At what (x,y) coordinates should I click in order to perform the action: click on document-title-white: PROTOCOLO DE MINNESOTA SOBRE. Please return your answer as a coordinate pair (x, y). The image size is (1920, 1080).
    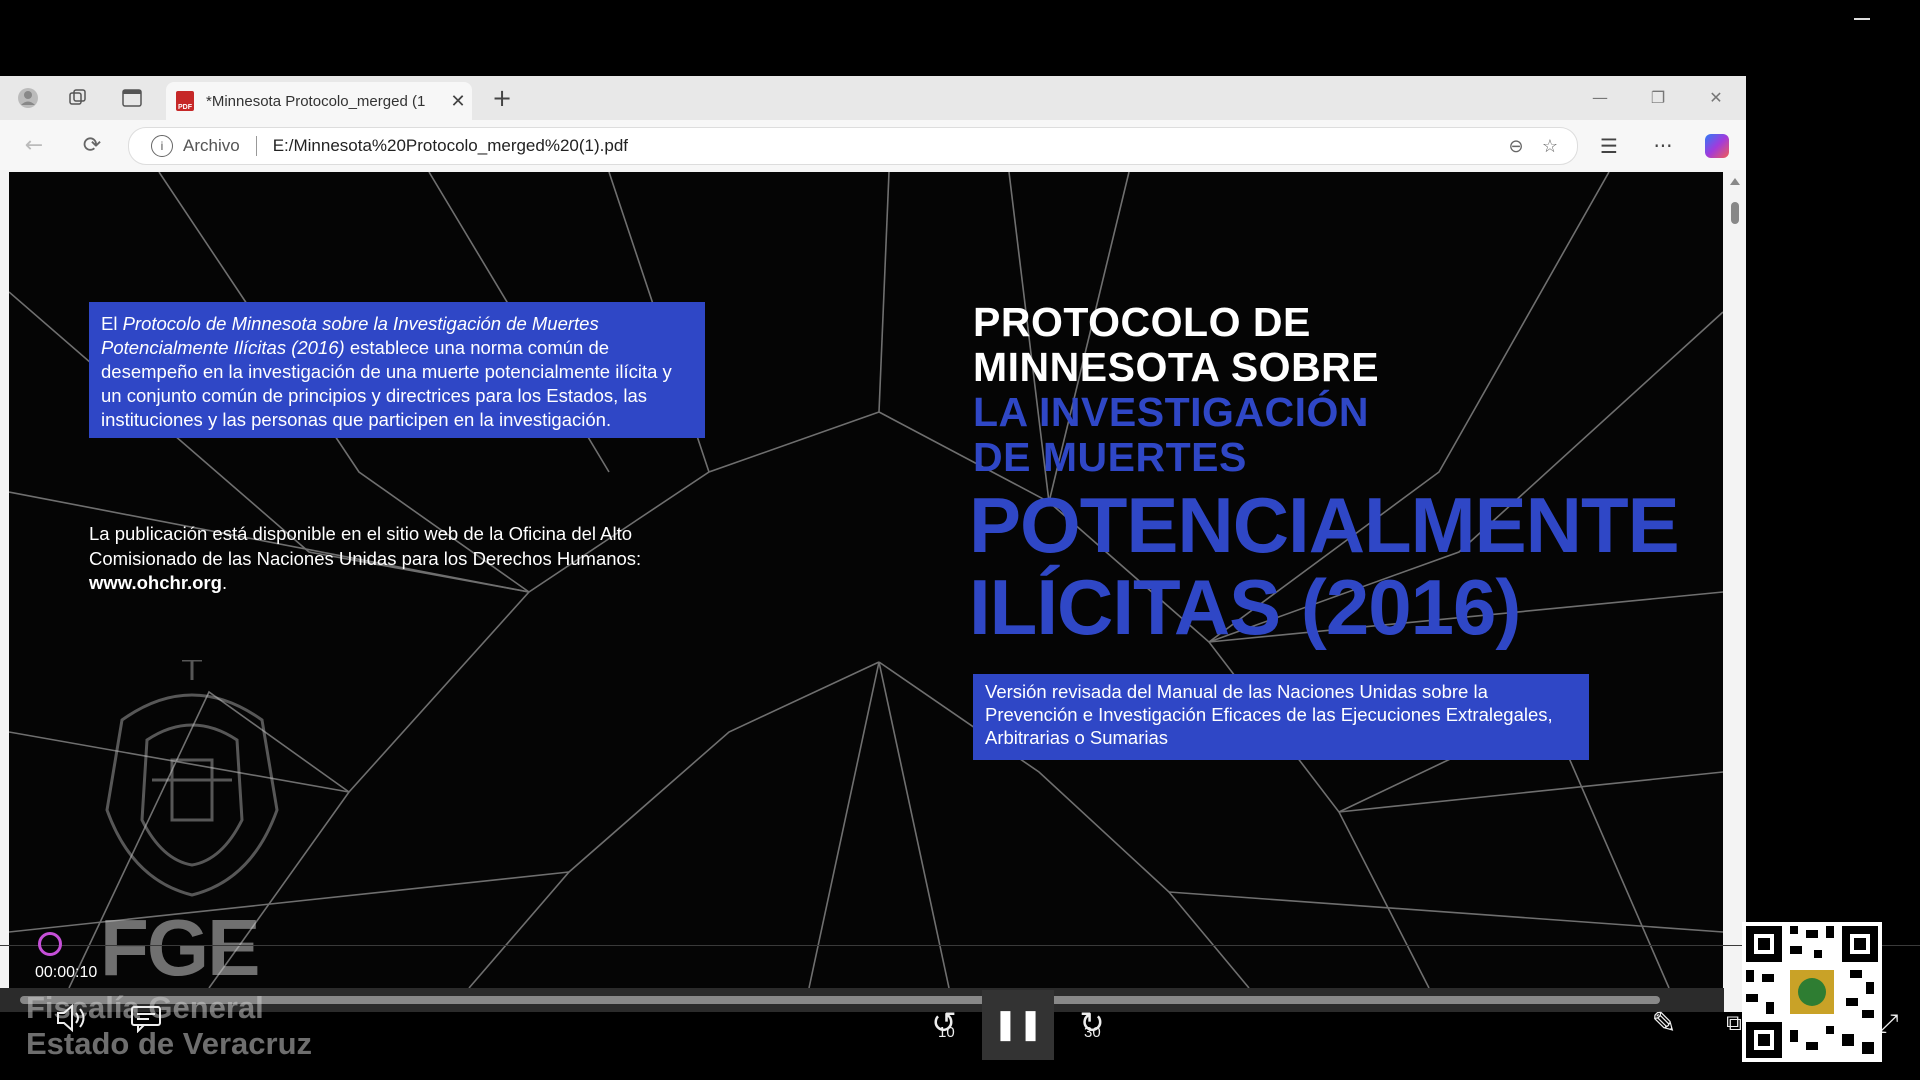
    Looking at the image, I should click on (1176, 345).